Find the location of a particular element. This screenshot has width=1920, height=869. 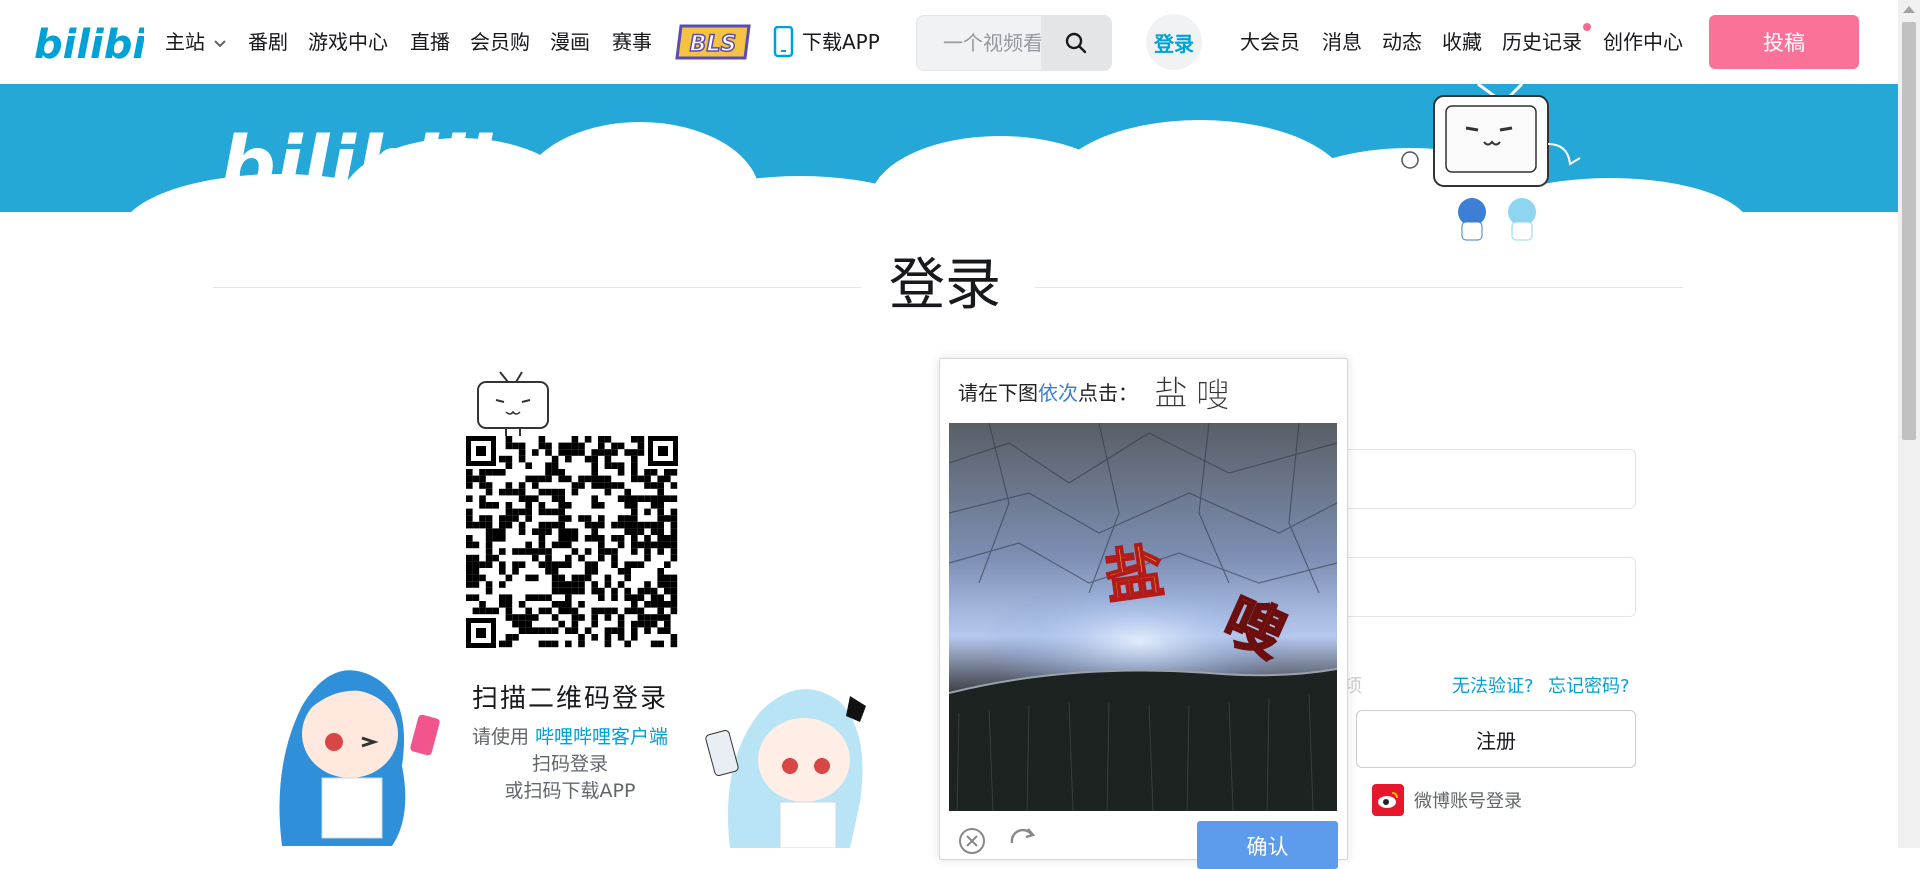

page-scrollbar is located at coordinates (1909, 424).